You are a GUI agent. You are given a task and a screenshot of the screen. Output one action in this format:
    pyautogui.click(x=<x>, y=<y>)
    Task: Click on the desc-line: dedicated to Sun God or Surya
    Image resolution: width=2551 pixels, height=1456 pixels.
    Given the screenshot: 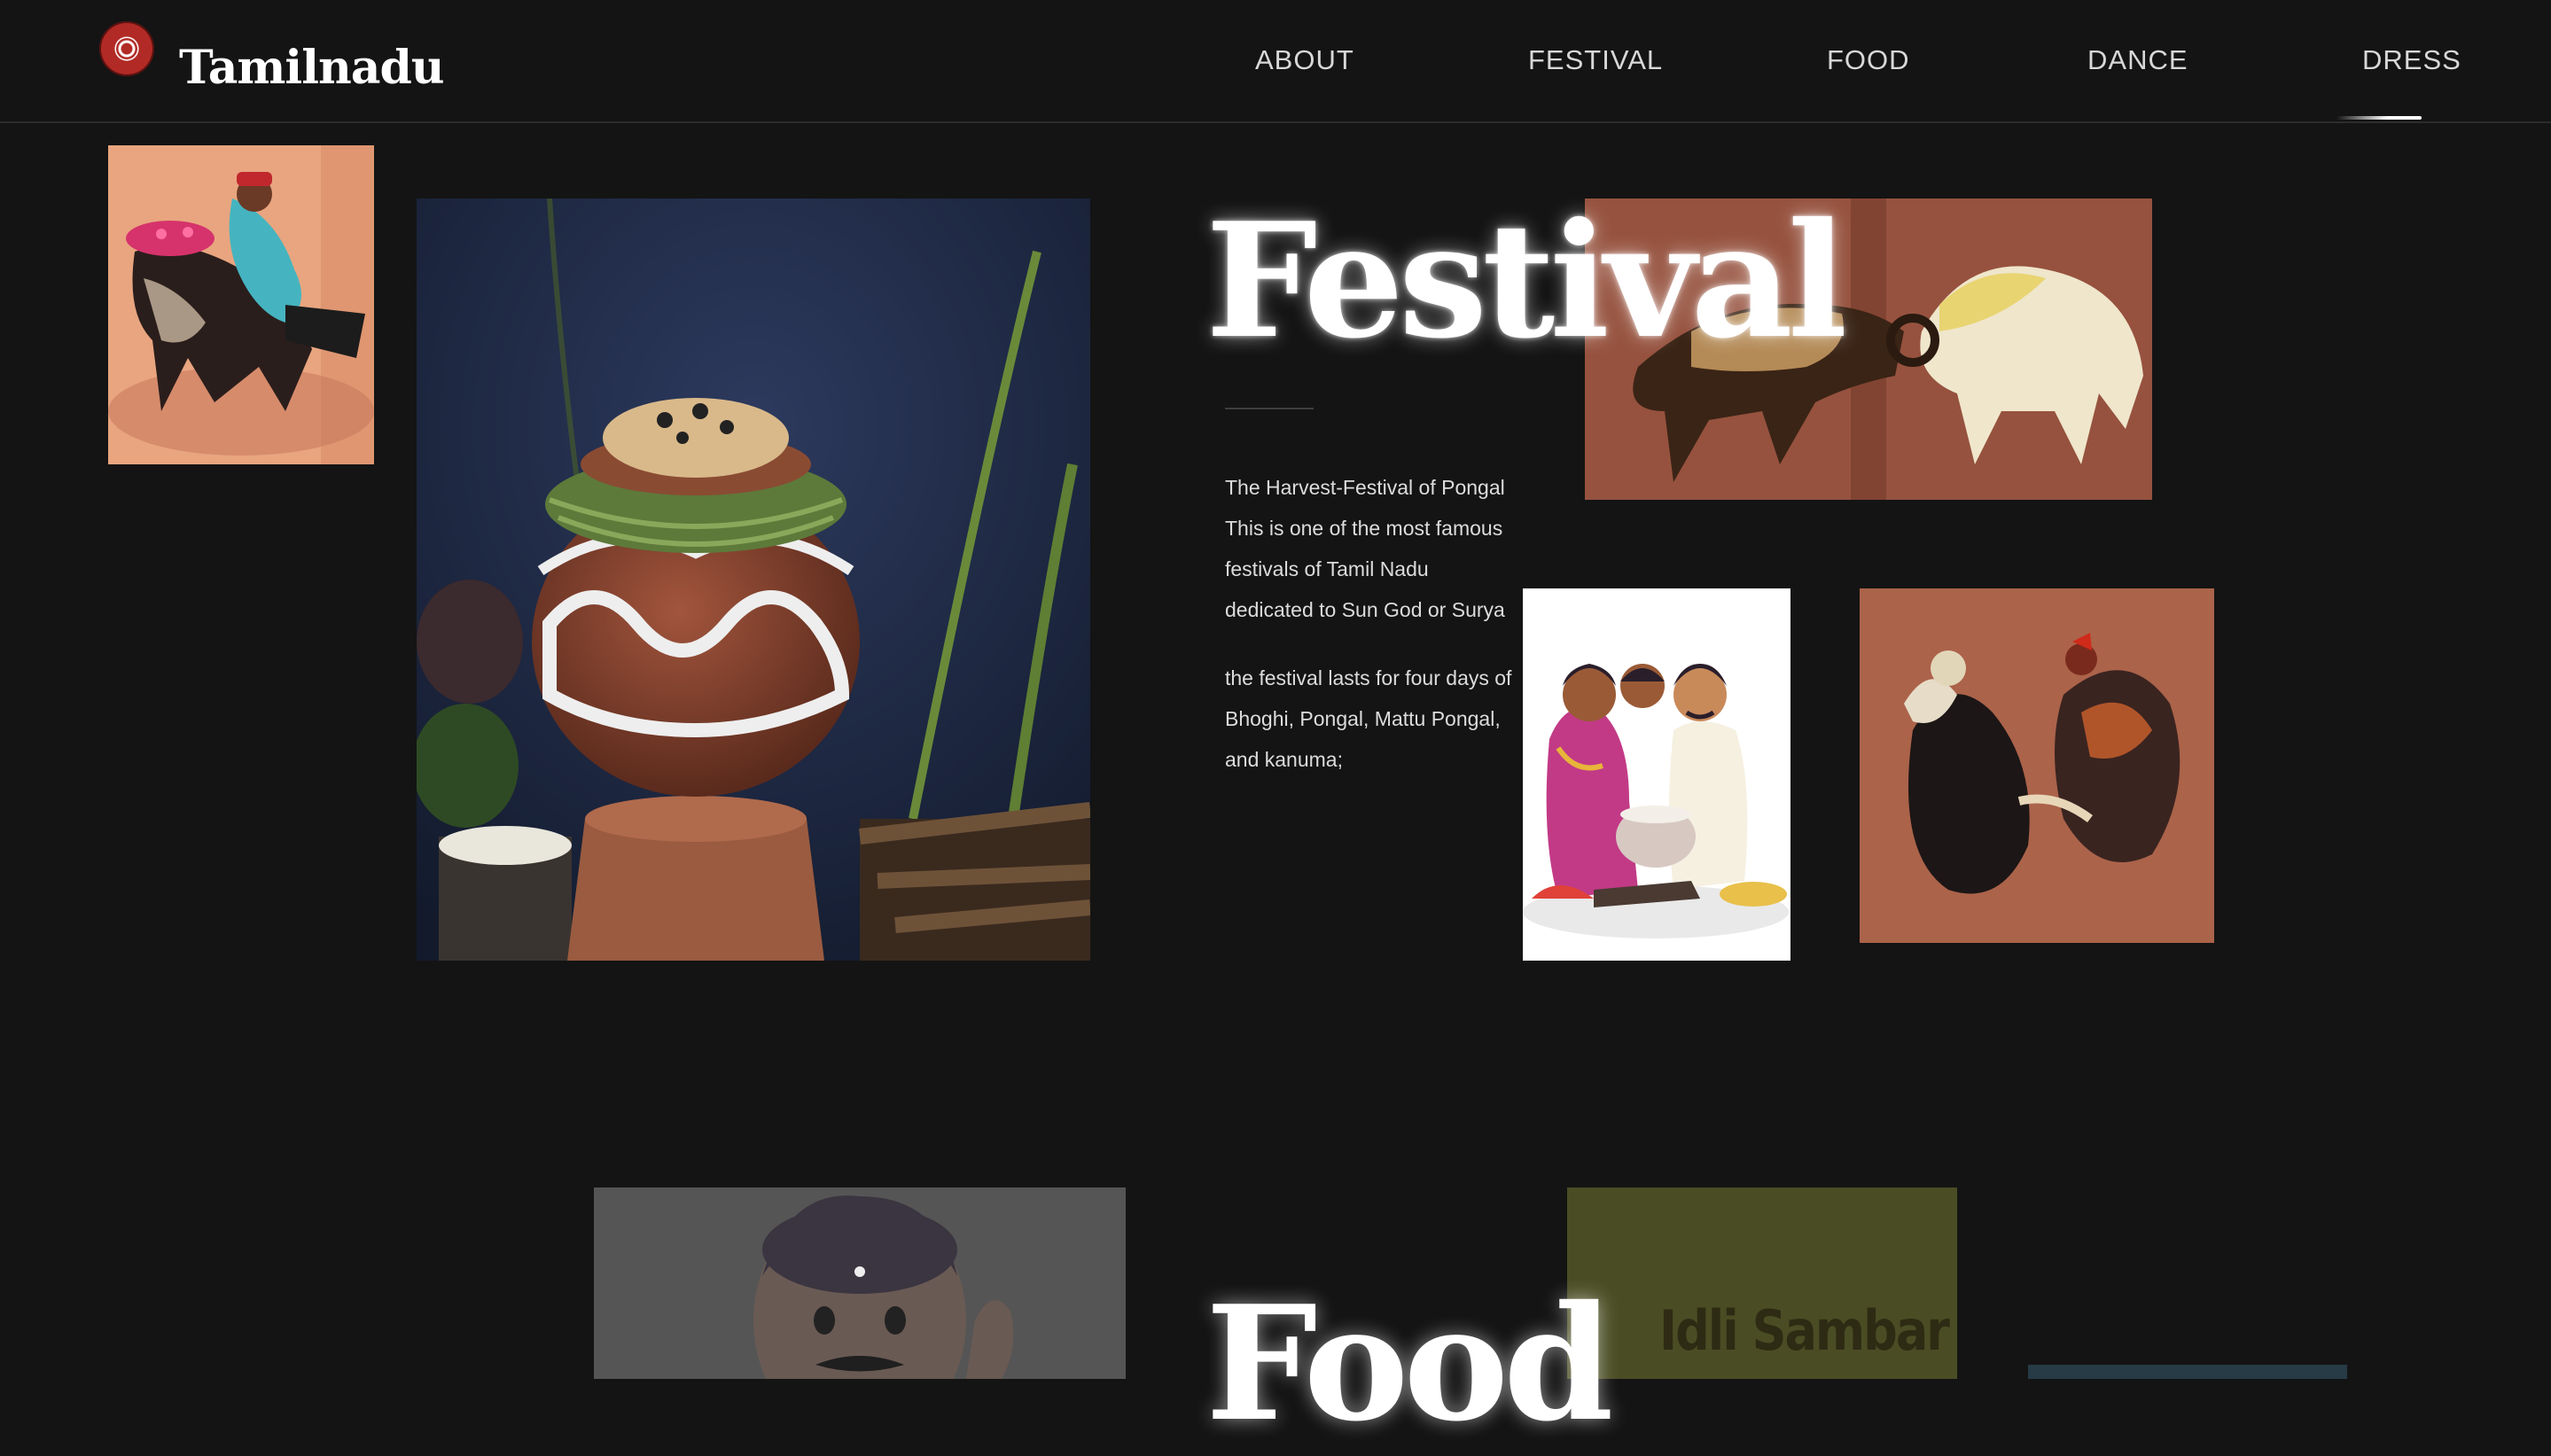 What is the action you would take?
    pyautogui.click(x=1365, y=609)
    